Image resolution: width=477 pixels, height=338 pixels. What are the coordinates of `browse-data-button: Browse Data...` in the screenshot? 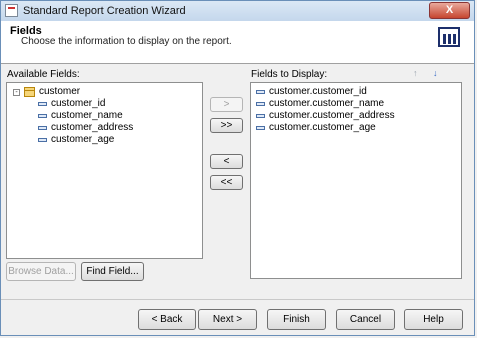 It's located at (41, 271).